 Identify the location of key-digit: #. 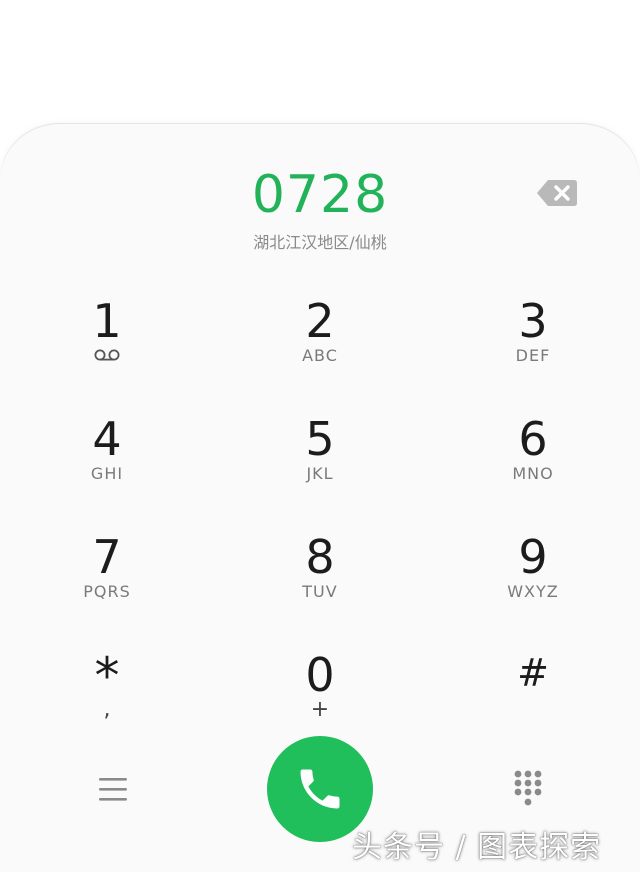
(533, 673).